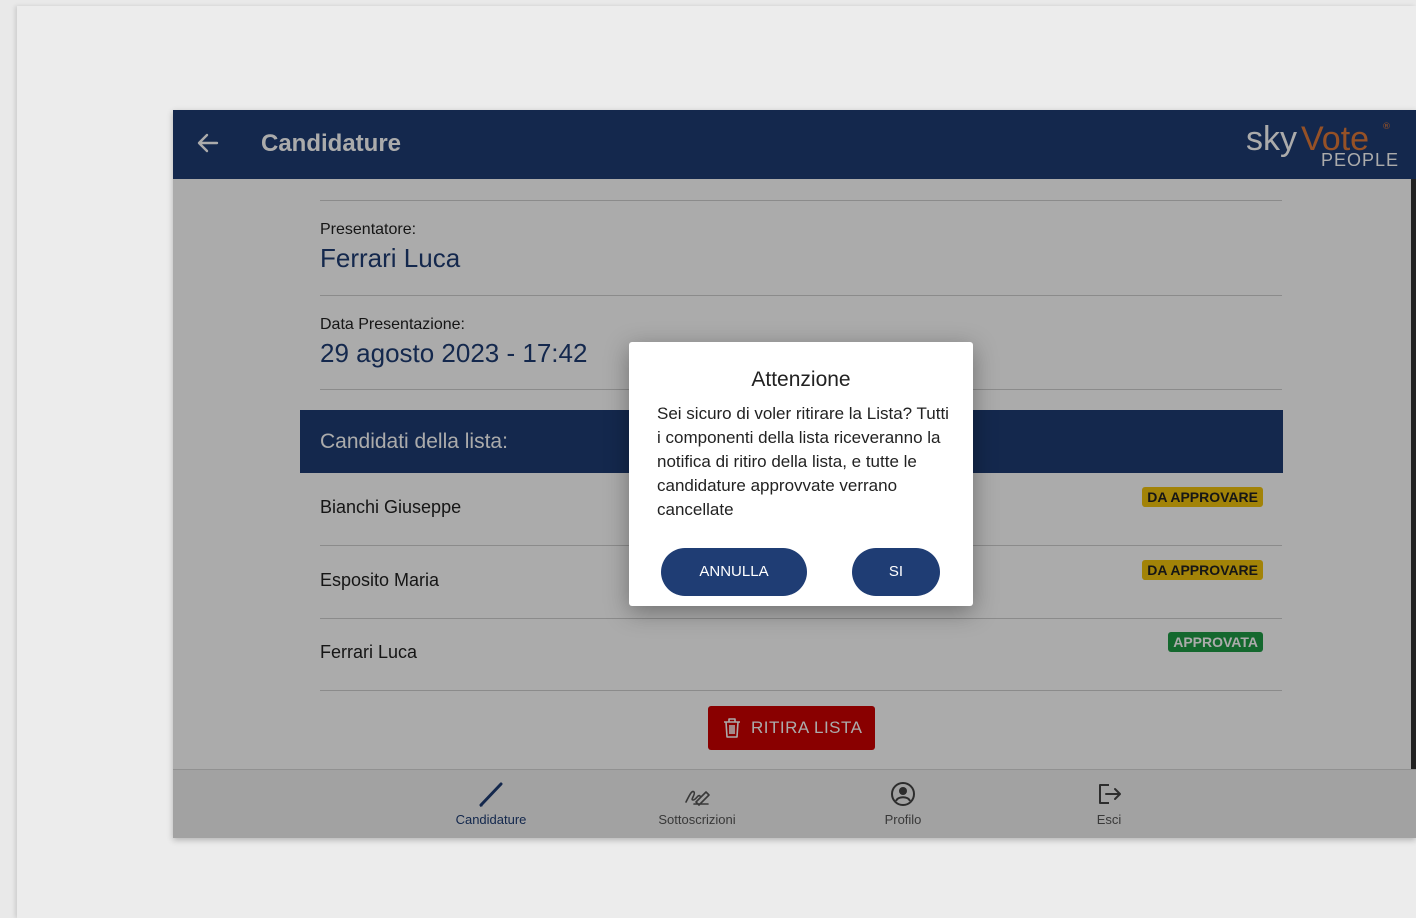 The image size is (1416, 918). What do you see at coordinates (896, 572) in the screenshot?
I see `confirm-button: SI` at bounding box center [896, 572].